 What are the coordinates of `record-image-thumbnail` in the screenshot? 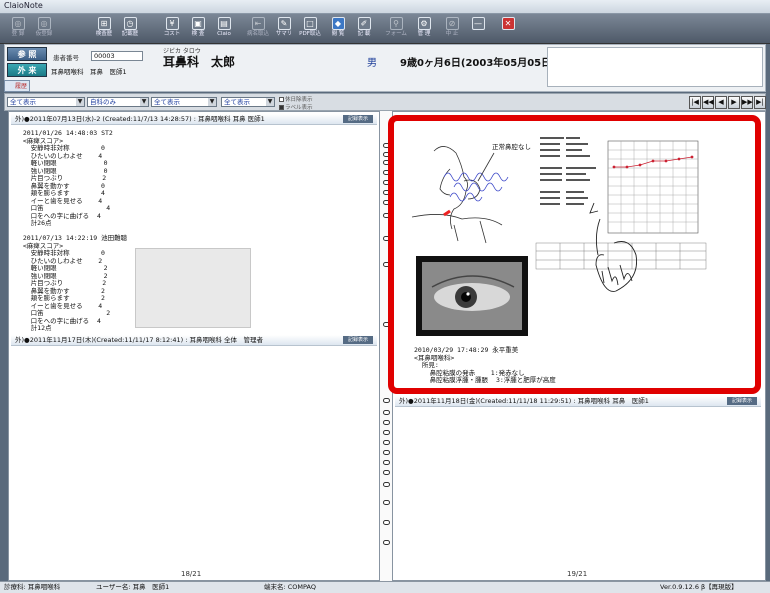 It's located at (193, 288).